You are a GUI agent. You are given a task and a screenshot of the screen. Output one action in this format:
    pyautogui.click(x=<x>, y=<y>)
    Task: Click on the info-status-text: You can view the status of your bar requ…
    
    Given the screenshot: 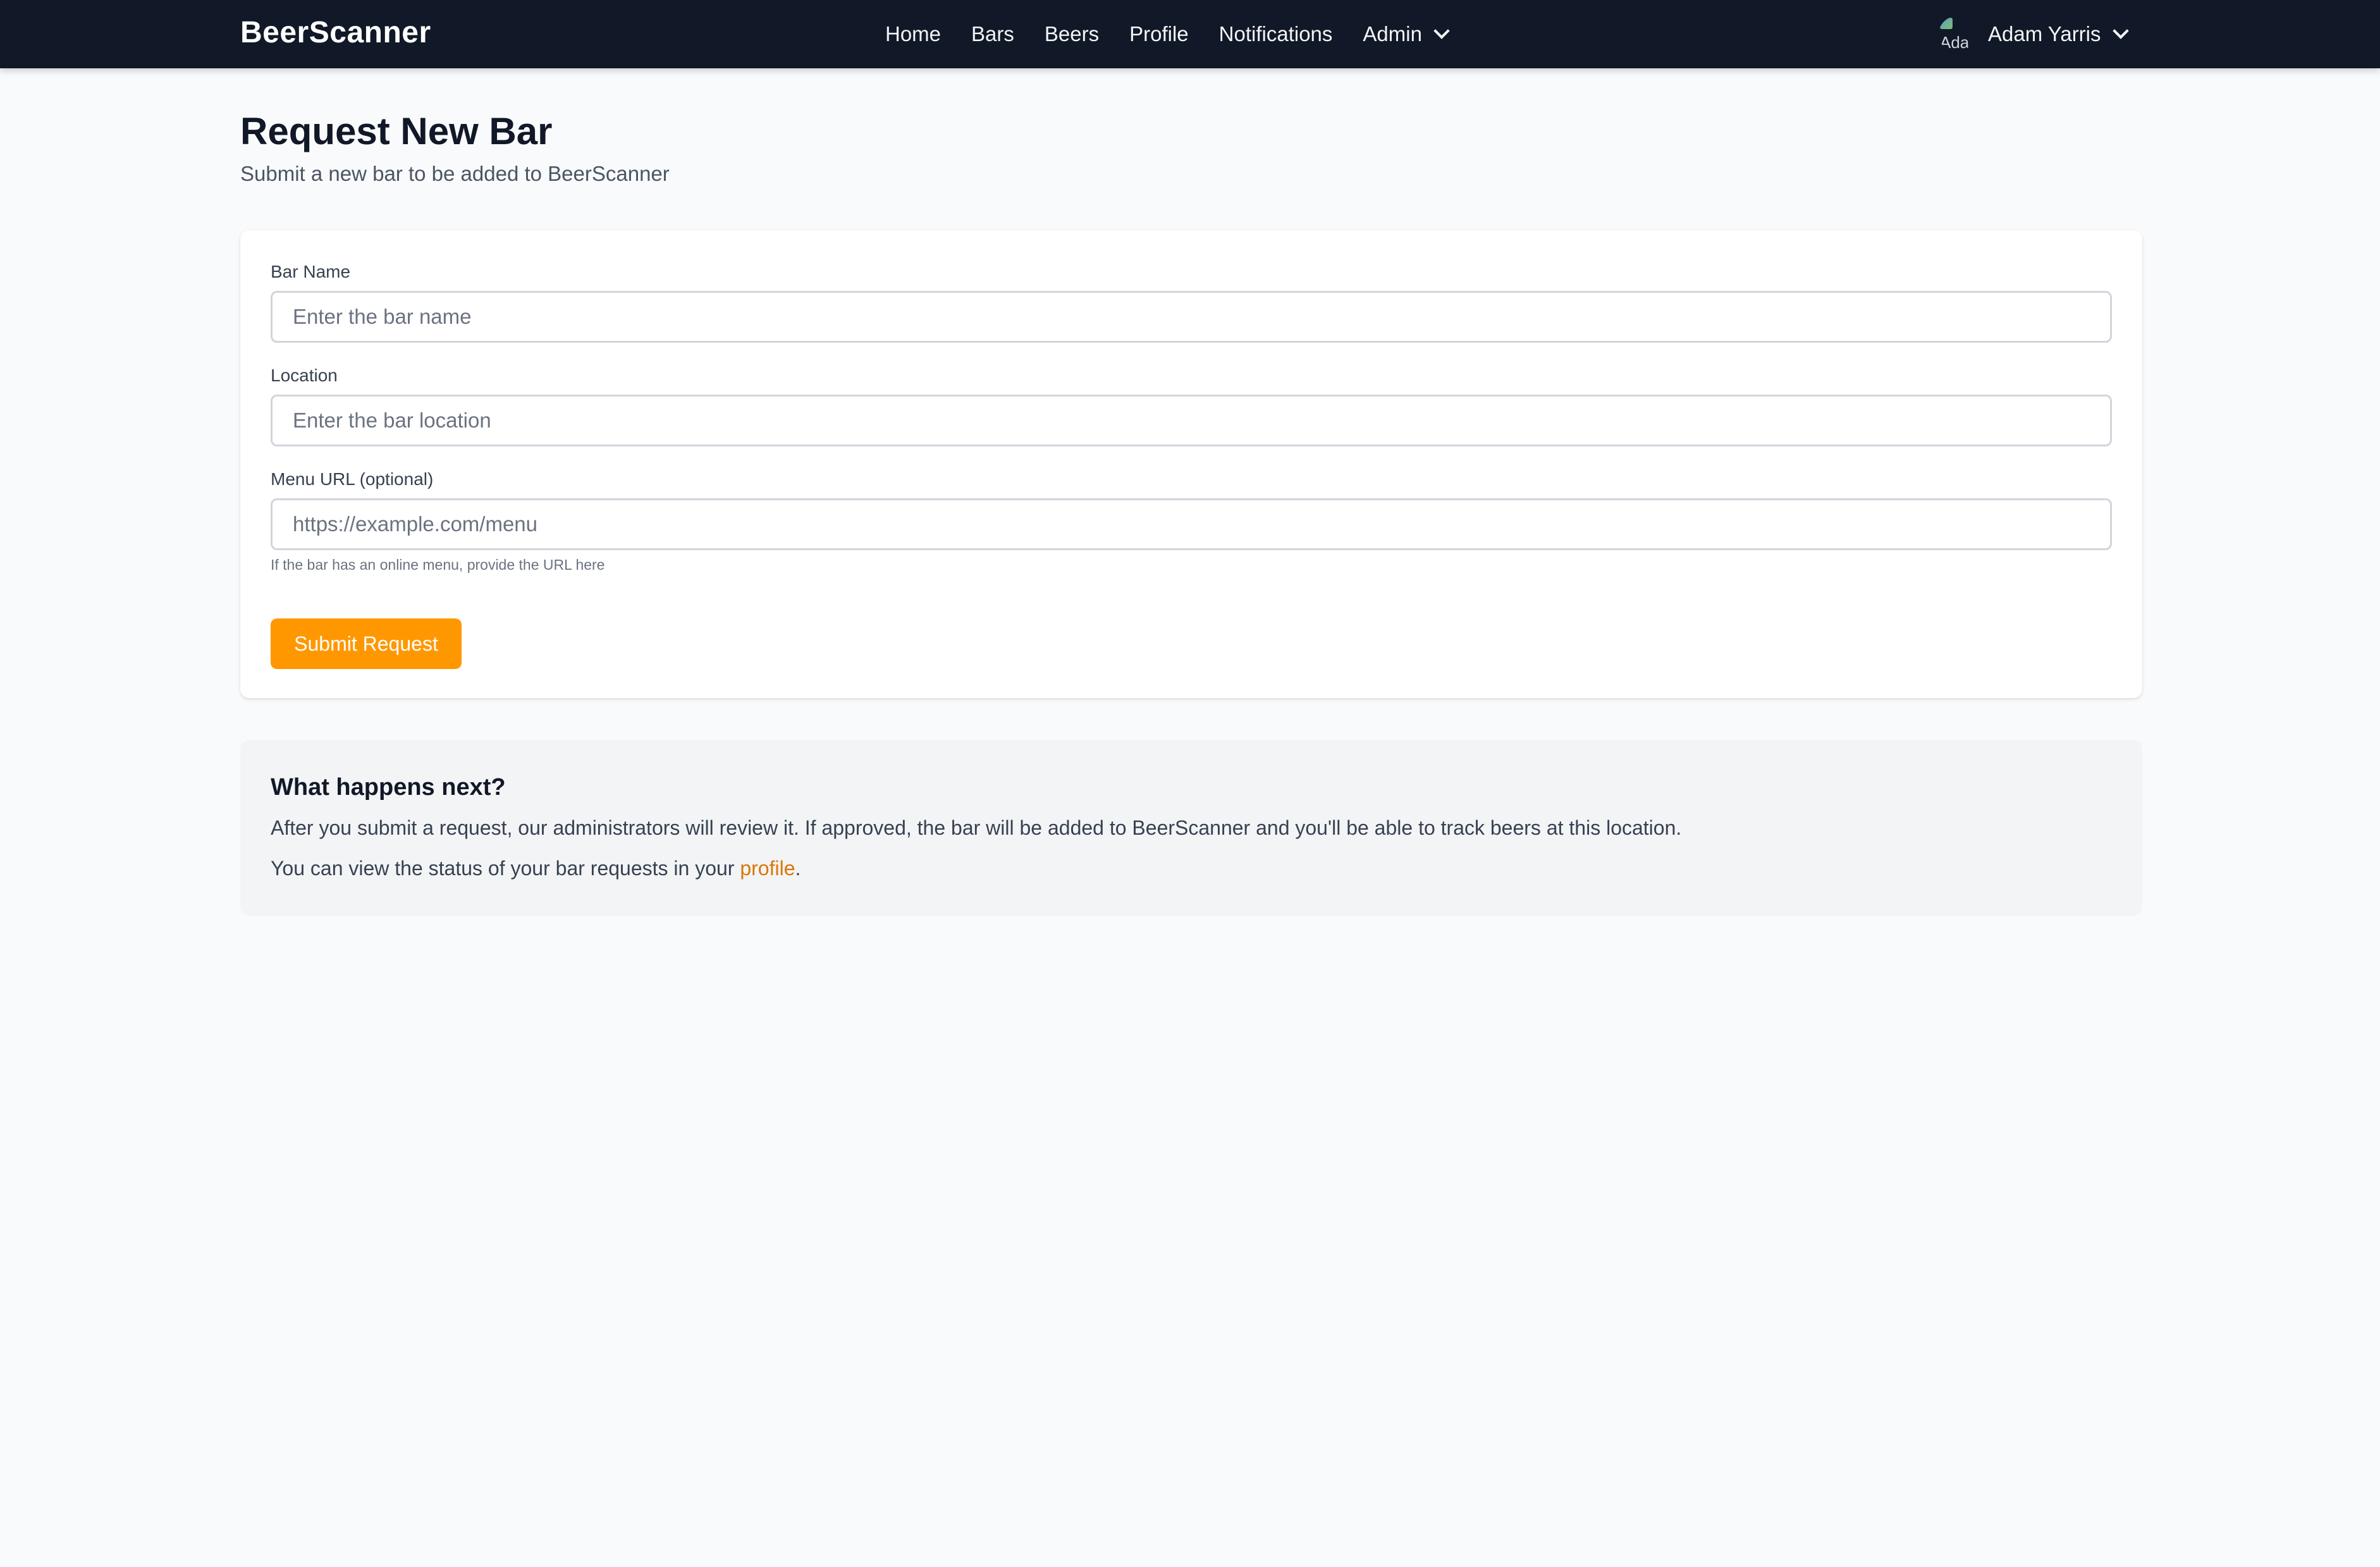 What is the action you would take?
    pyautogui.click(x=505, y=869)
    